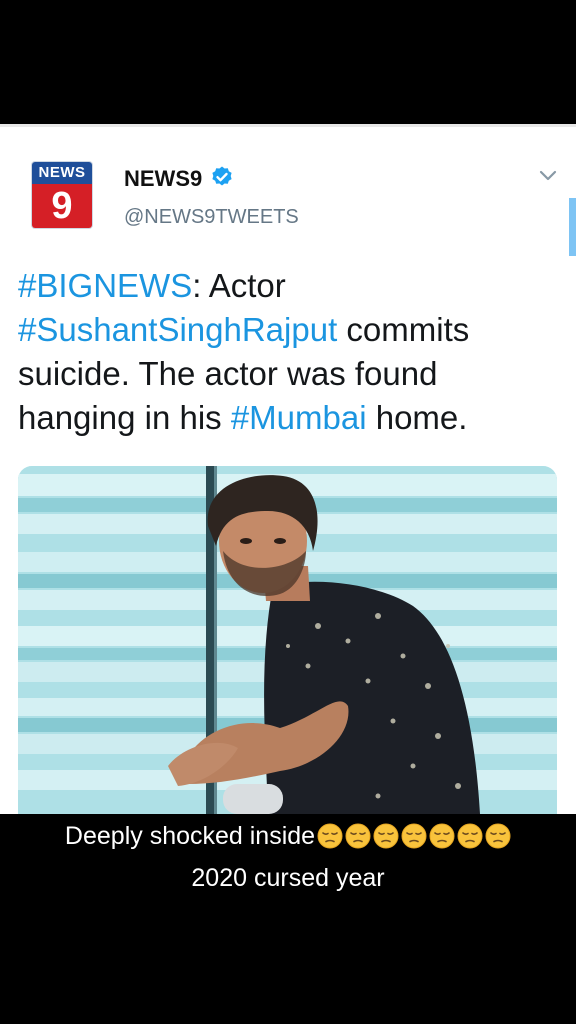  What do you see at coordinates (163, 179) in the screenshot?
I see `display-name: NEWS9` at bounding box center [163, 179].